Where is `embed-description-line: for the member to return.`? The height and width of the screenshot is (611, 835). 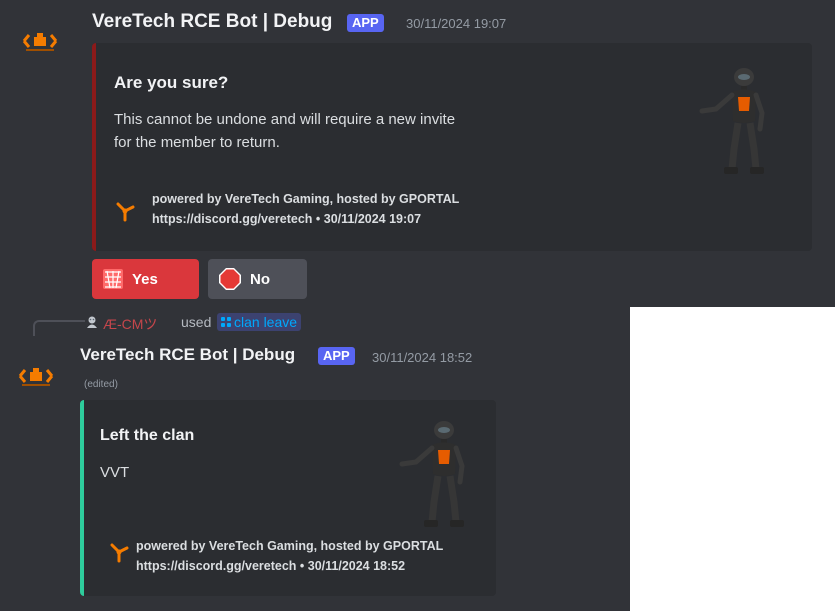 embed-description-line: for the member to return. is located at coordinates (197, 142).